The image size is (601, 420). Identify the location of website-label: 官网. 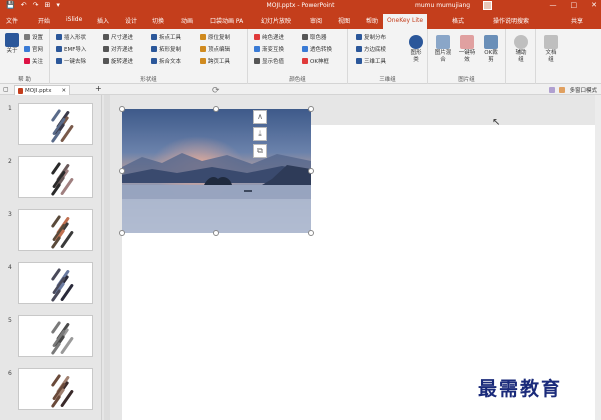
(38, 50).